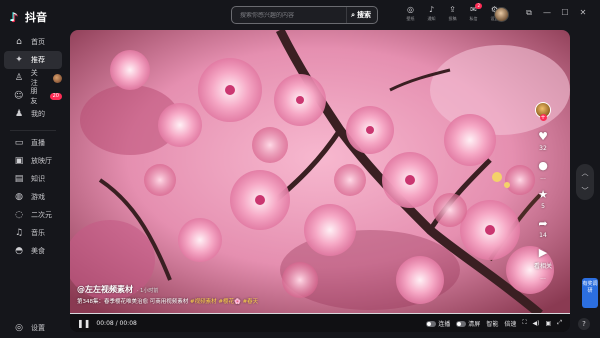  Describe the element at coordinates (33, 215) in the screenshot. I see `sidebar-item-anime: ◌ 二次元` at that location.